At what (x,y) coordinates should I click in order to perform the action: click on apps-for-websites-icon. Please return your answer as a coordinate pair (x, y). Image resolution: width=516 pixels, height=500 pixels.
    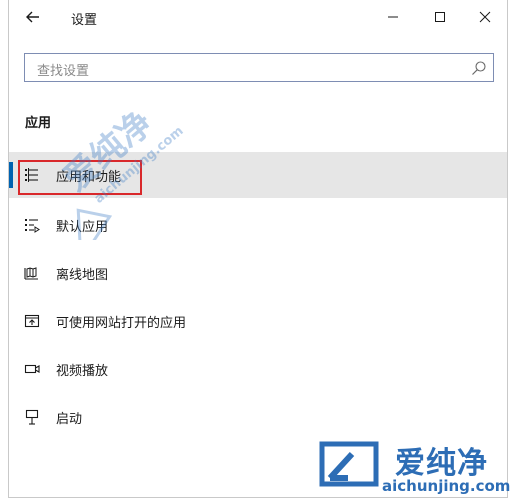
    Looking at the image, I should click on (32, 321).